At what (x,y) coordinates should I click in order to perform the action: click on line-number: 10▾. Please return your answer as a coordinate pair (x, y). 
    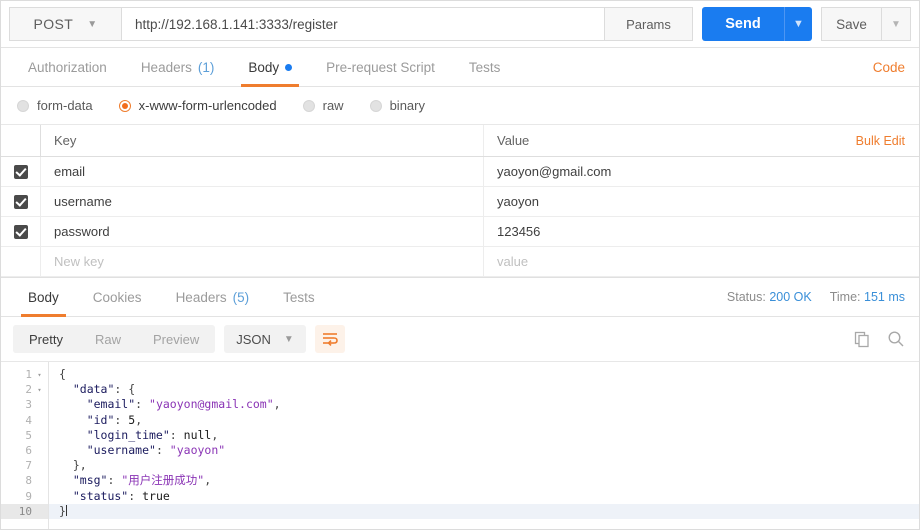
    Looking at the image, I should click on (24, 511).